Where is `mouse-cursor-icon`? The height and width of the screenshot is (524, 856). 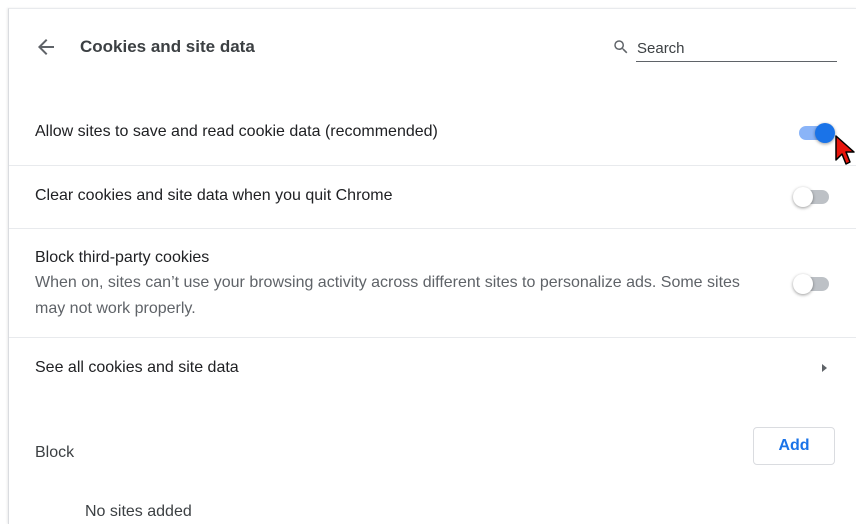 mouse-cursor-icon is located at coordinates (845, 150).